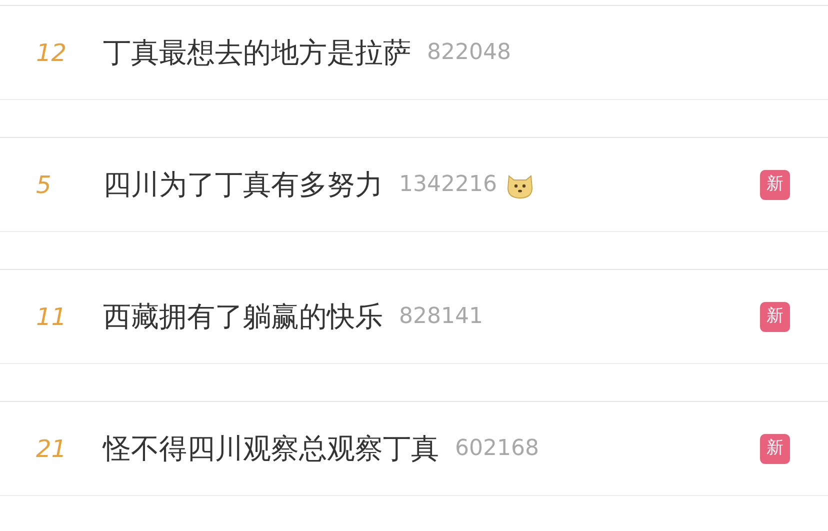  I want to click on heat-count: 602168, so click(497, 449).